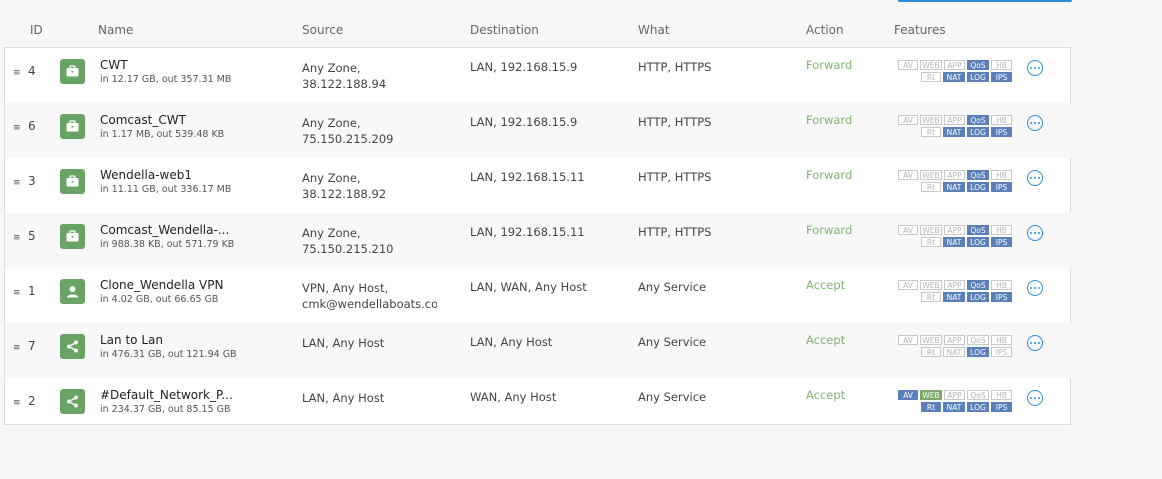 This screenshot has height=479, width=1162. I want to click on rule-id: 3, so click(32, 181).